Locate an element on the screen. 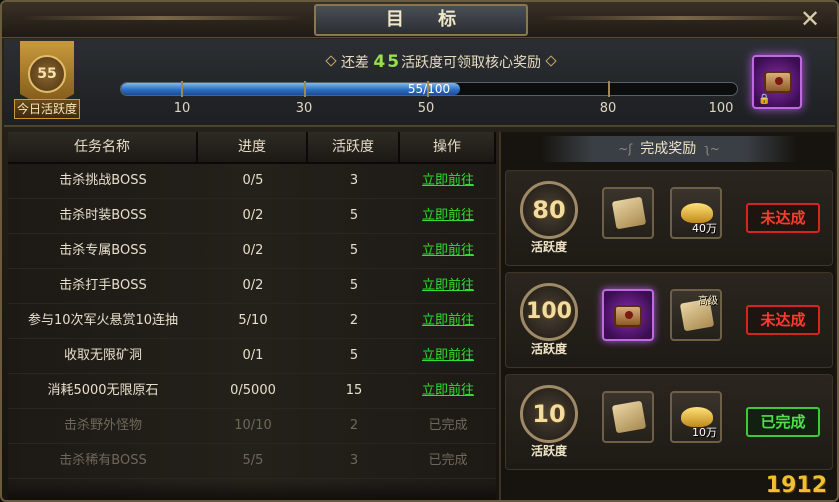 The width and height of the screenshot is (839, 502). scroll-chest-icon is located at coordinates (628, 315).